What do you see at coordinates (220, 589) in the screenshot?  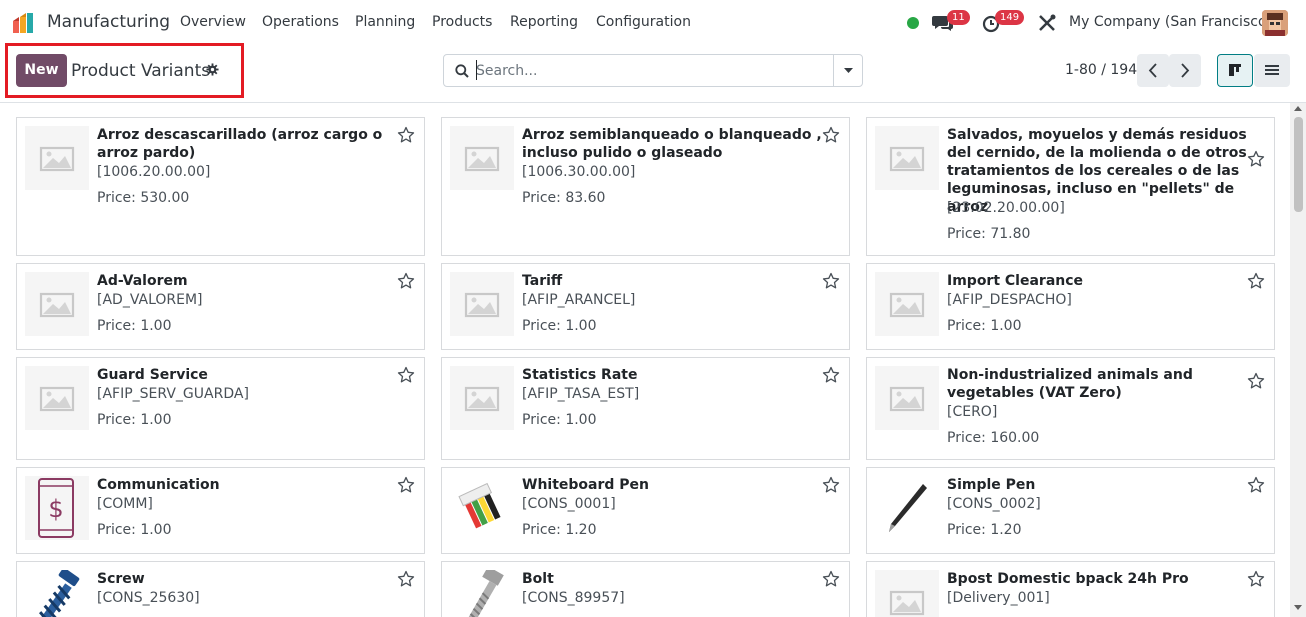 I see `product-card: Screw [CONS_25630]` at bounding box center [220, 589].